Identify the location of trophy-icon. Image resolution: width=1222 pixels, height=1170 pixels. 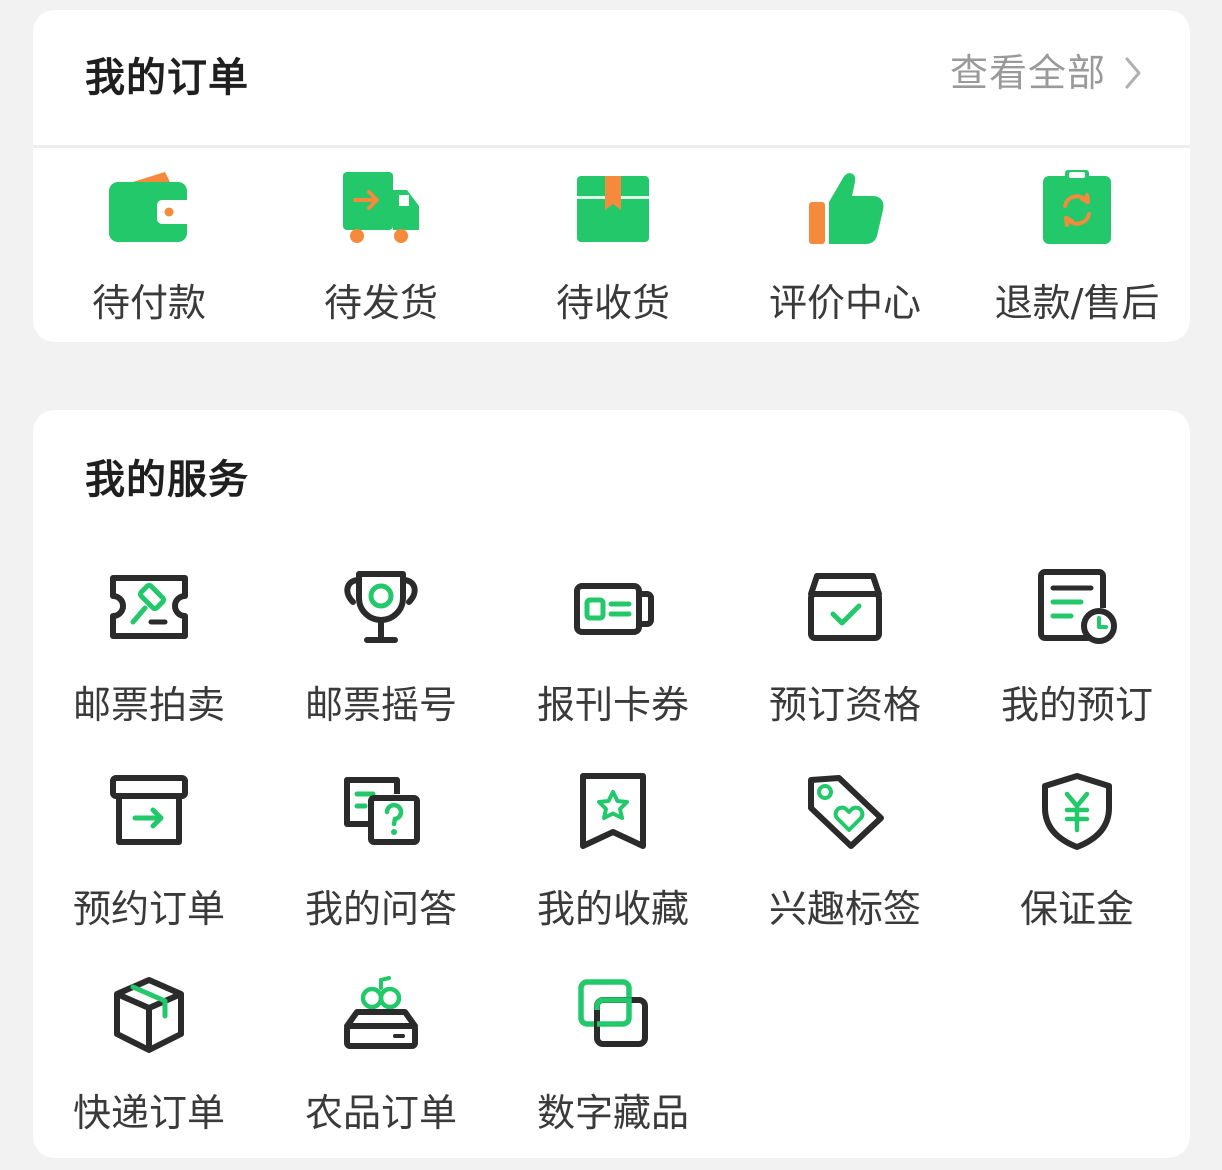
(381, 607).